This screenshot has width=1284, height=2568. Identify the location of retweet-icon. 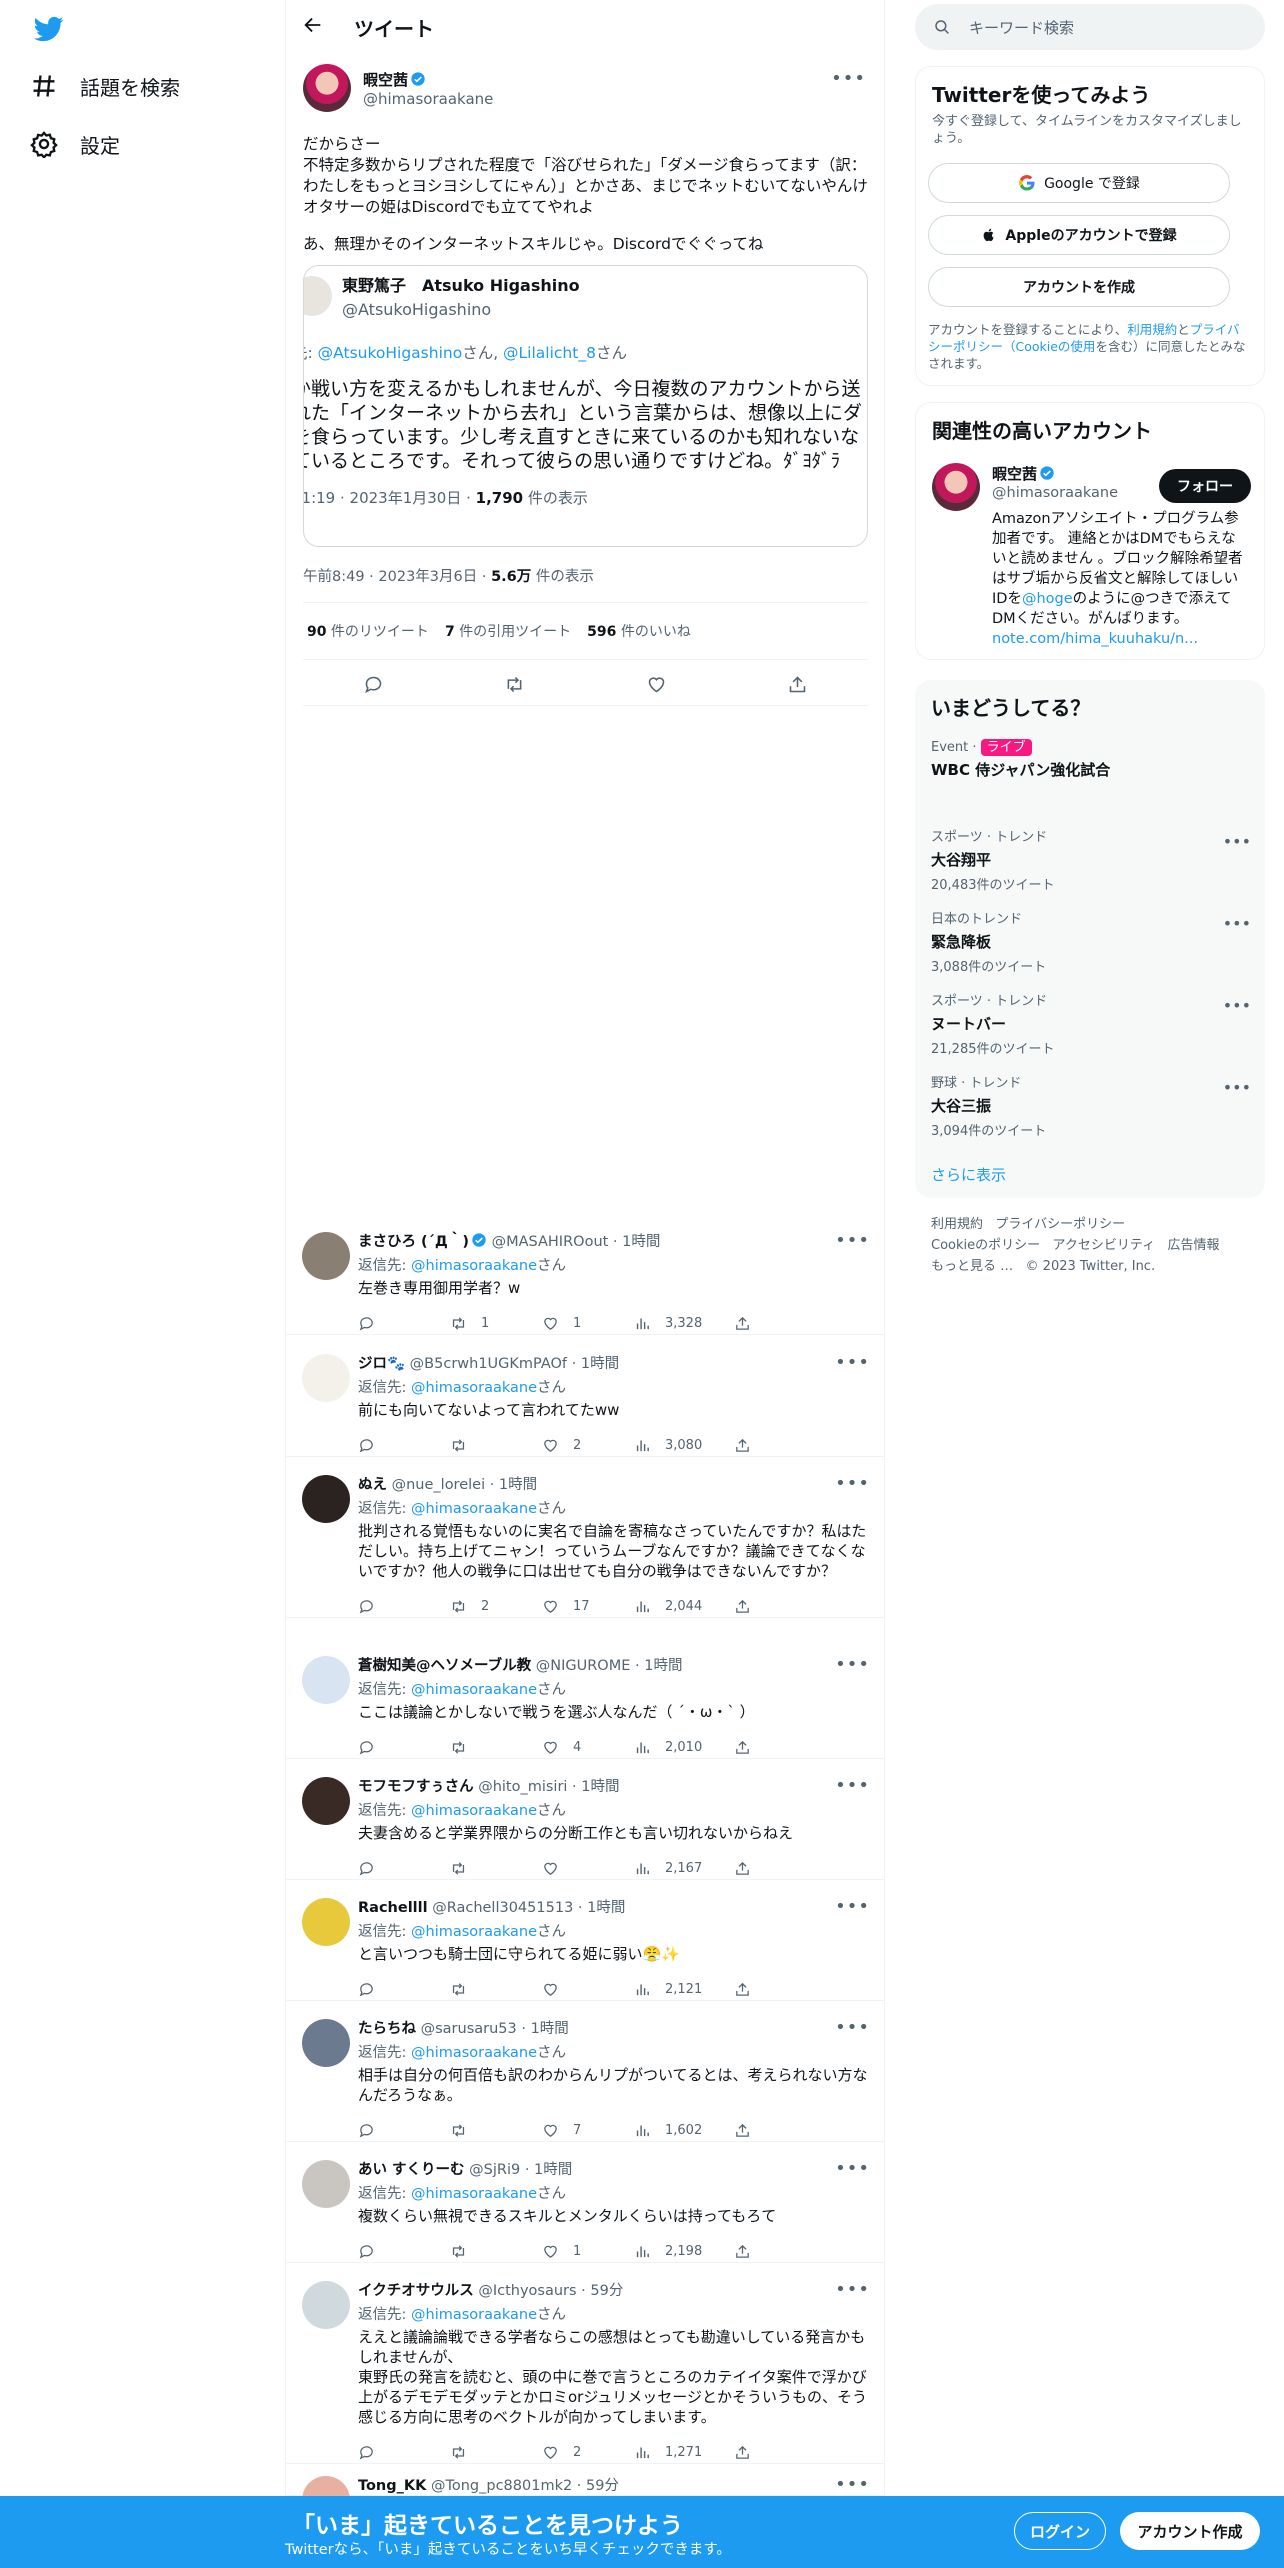
(514, 684).